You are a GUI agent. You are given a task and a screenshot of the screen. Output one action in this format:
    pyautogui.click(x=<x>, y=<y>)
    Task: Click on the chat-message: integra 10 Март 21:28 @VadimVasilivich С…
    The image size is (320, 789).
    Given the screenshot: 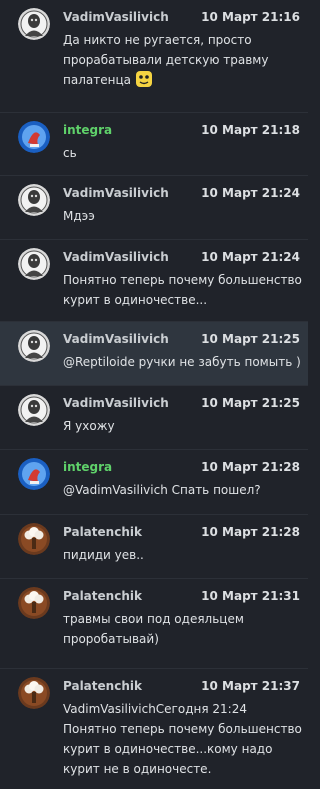 What is the action you would take?
    pyautogui.click(x=154, y=482)
    